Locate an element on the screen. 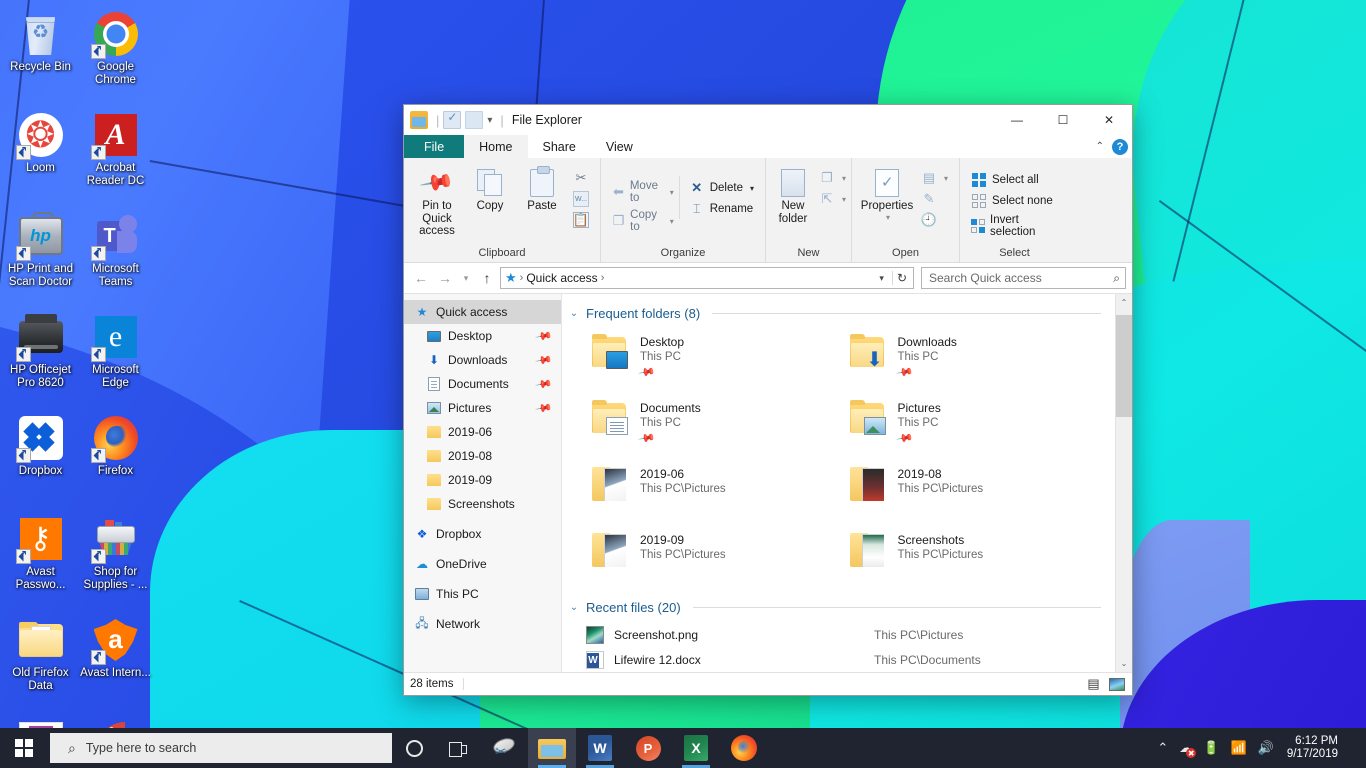  clipboard-small-buttons: ✂ W... 📋 is located at coordinates (581, 197).